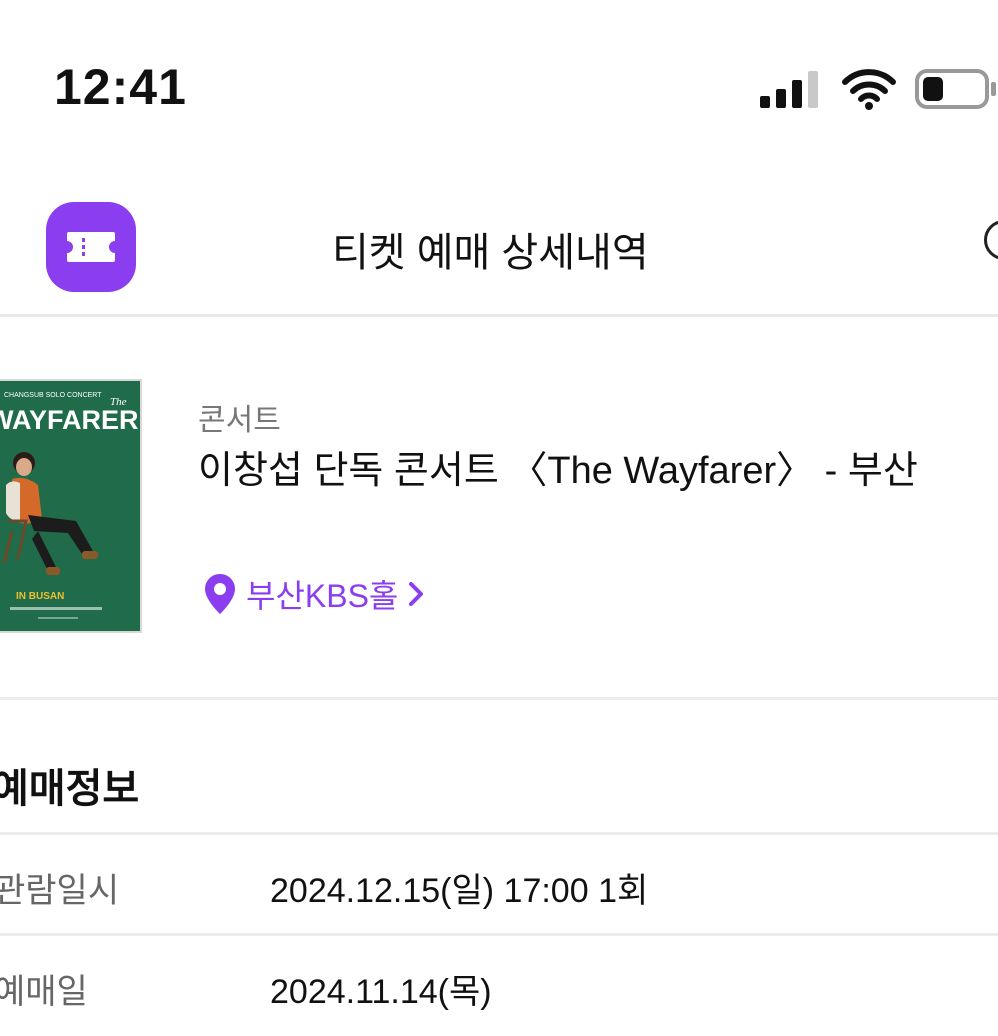 The height and width of the screenshot is (1036, 998). Describe the element at coordinates (789, 89) in the screenshot. I see `cellular-signal-icon` at that location.